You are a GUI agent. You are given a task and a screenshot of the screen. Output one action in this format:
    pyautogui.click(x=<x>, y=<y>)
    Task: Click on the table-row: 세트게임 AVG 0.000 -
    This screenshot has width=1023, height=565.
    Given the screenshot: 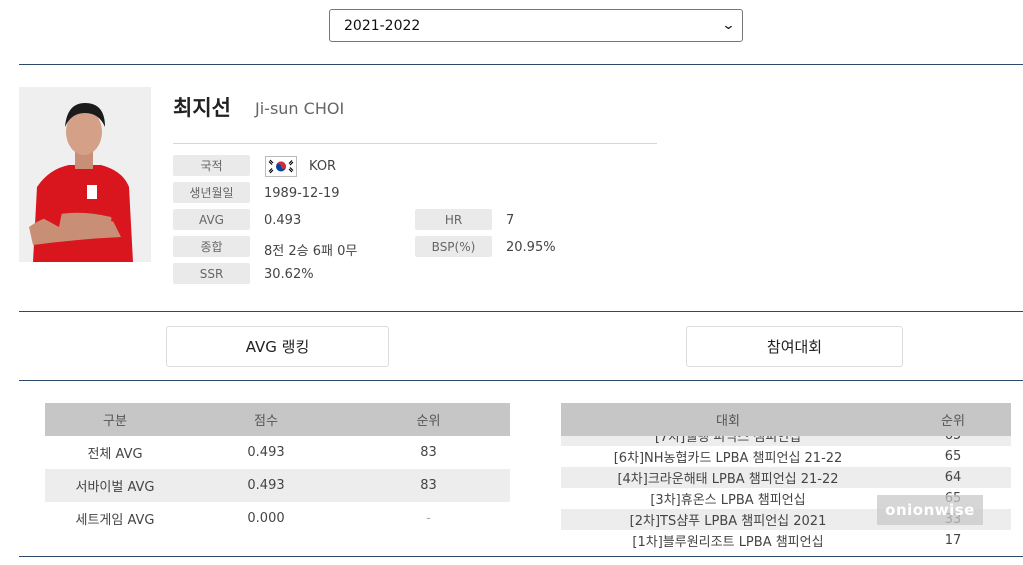 What is the action you would take?
    pyautogui.click(x=277, y=518)
    